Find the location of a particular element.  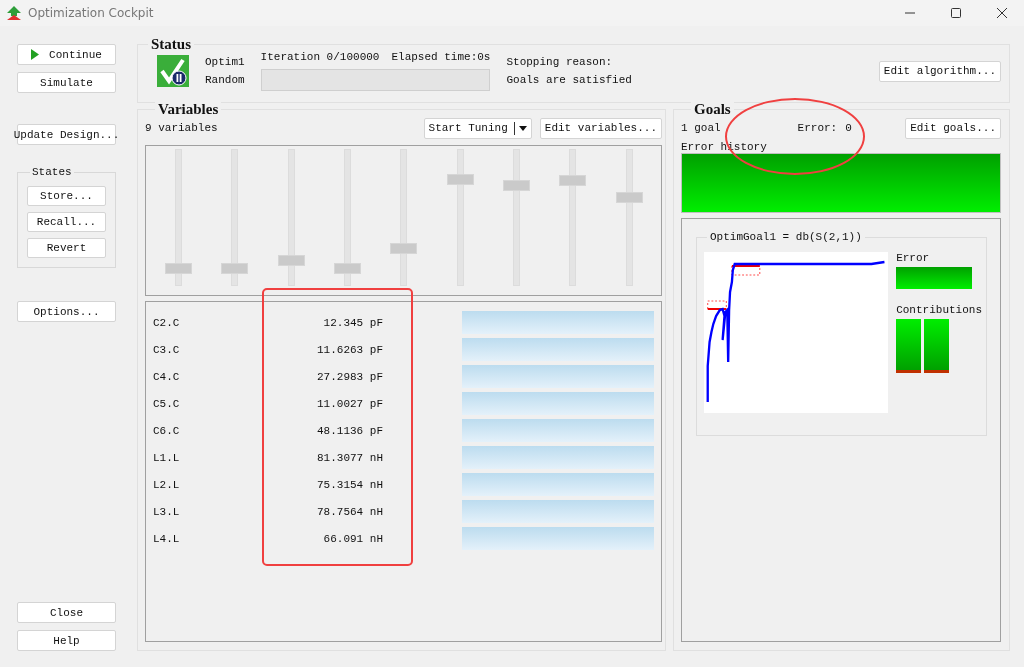

simulate-button: Simulate is located at coordinates (66, 82).